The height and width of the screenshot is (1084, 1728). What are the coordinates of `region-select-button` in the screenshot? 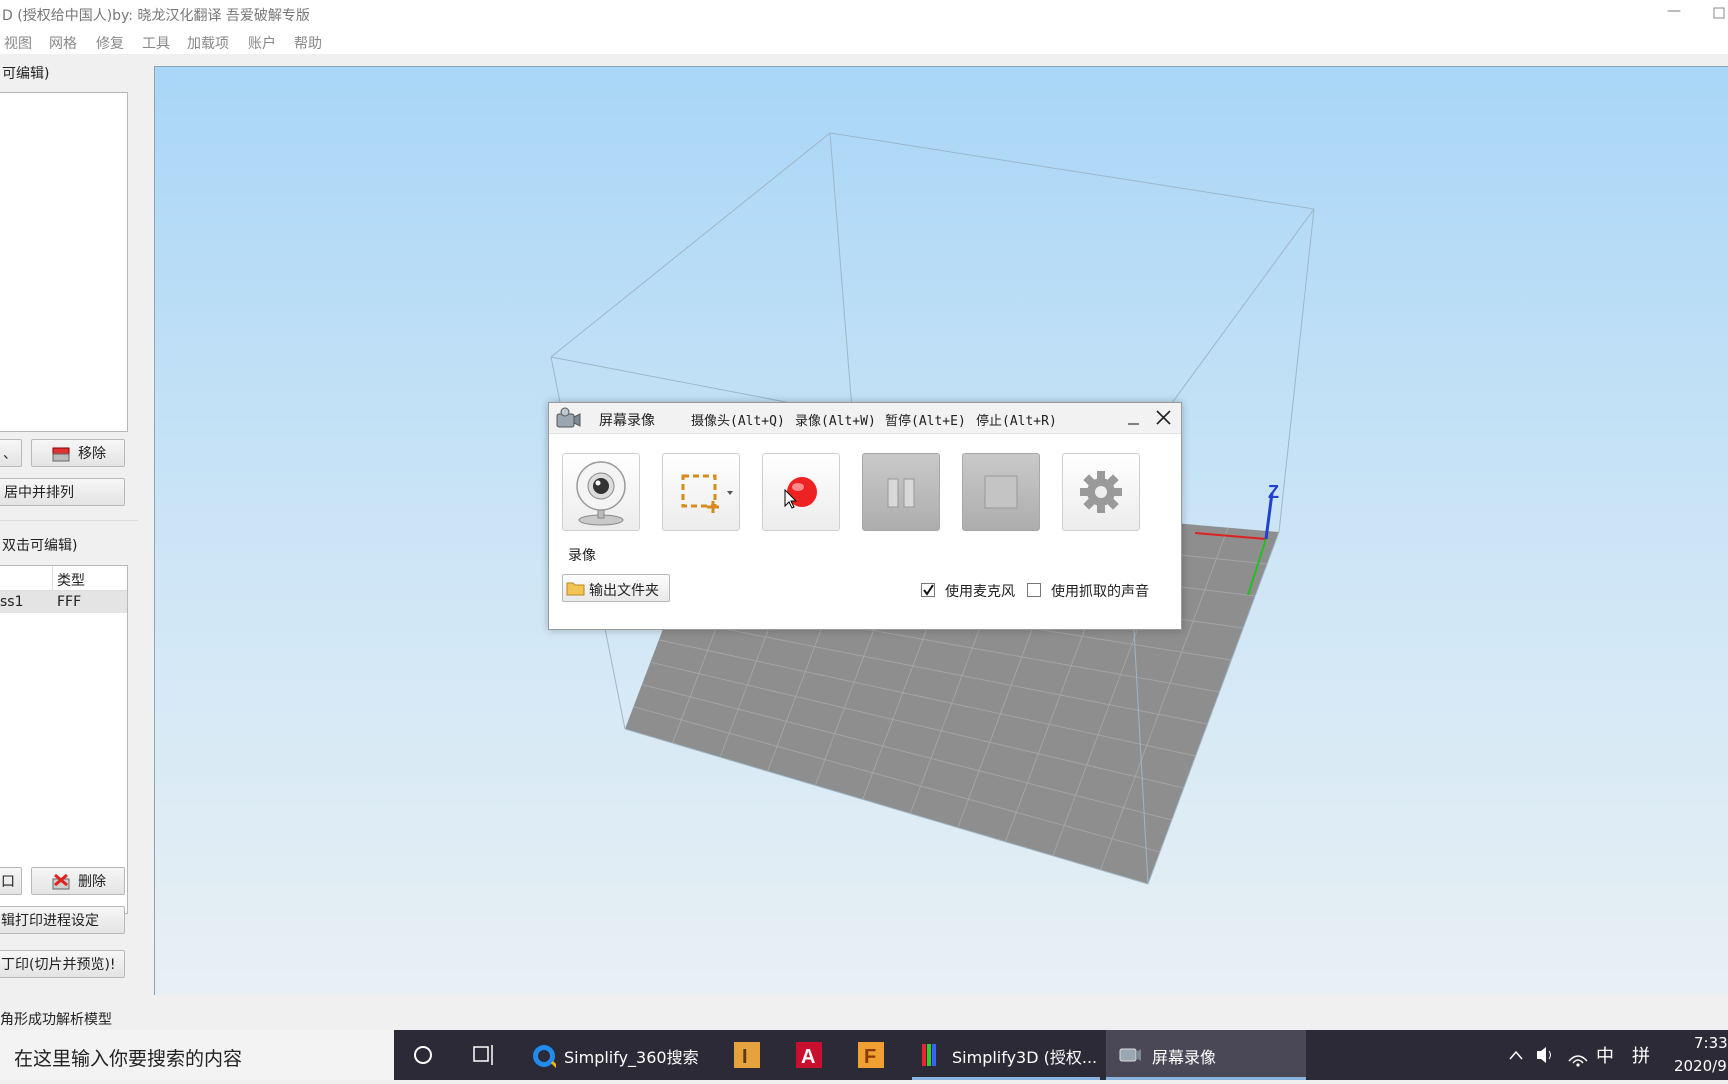 It's located at (701, 492).